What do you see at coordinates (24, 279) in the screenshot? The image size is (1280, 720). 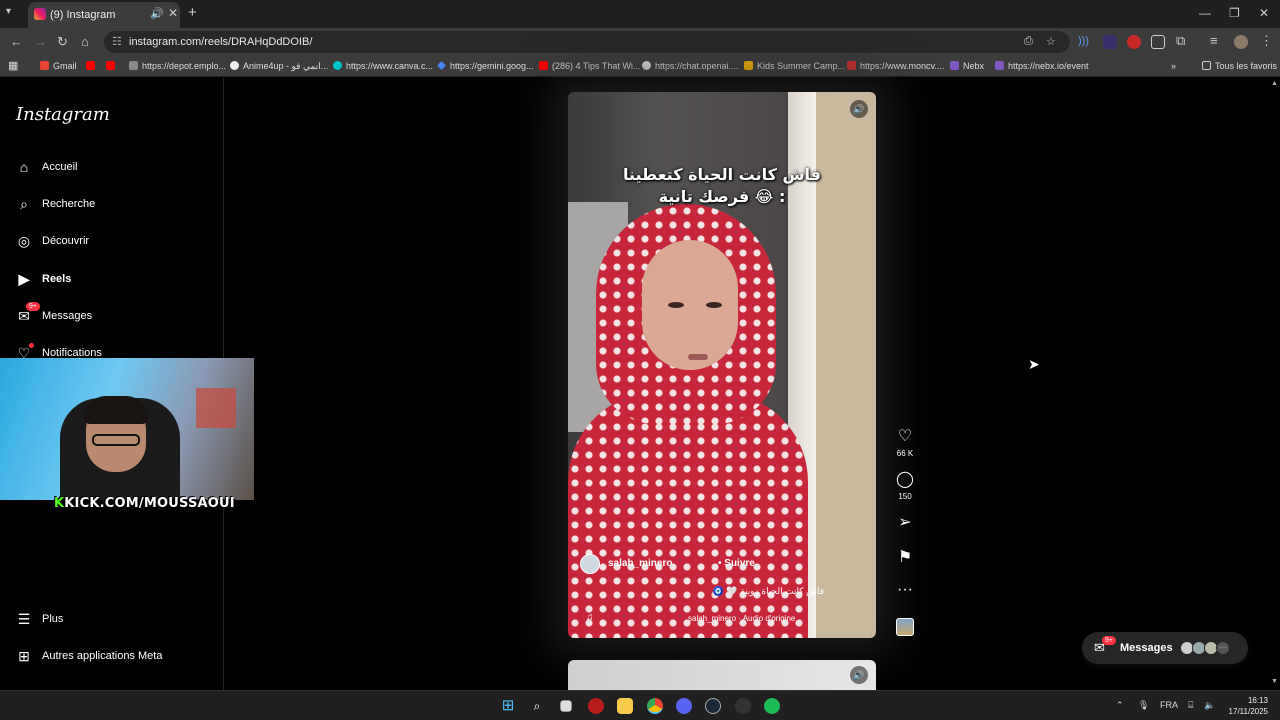 I see `reels-icon: ▶` at bounding box center [24, 279].